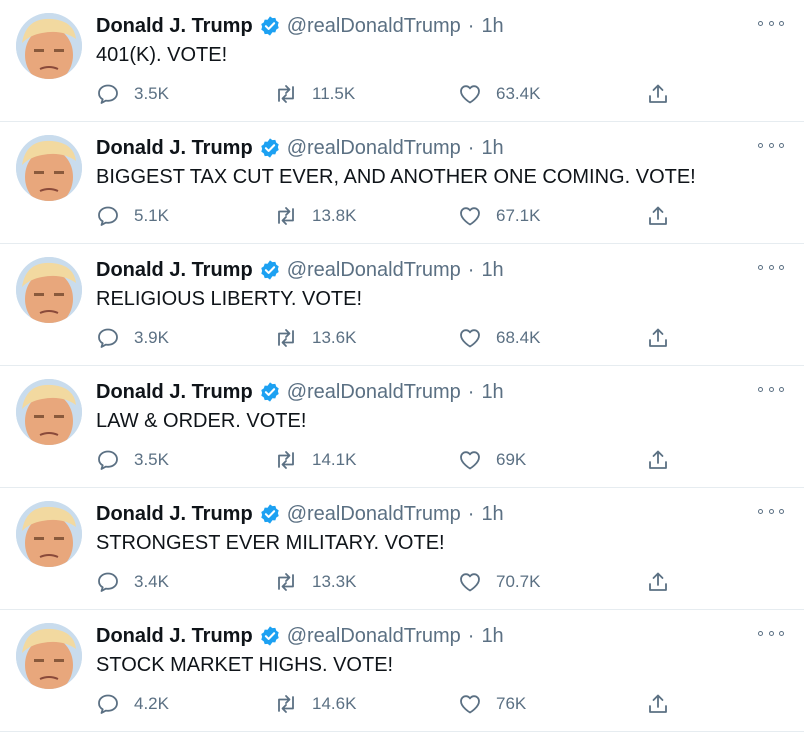 This screenshot has width=804, height=732. What do you see at coordinates (518, 581) in the screenshot?
I see `like-count: 70.7K` at bounding box center [518, 581].